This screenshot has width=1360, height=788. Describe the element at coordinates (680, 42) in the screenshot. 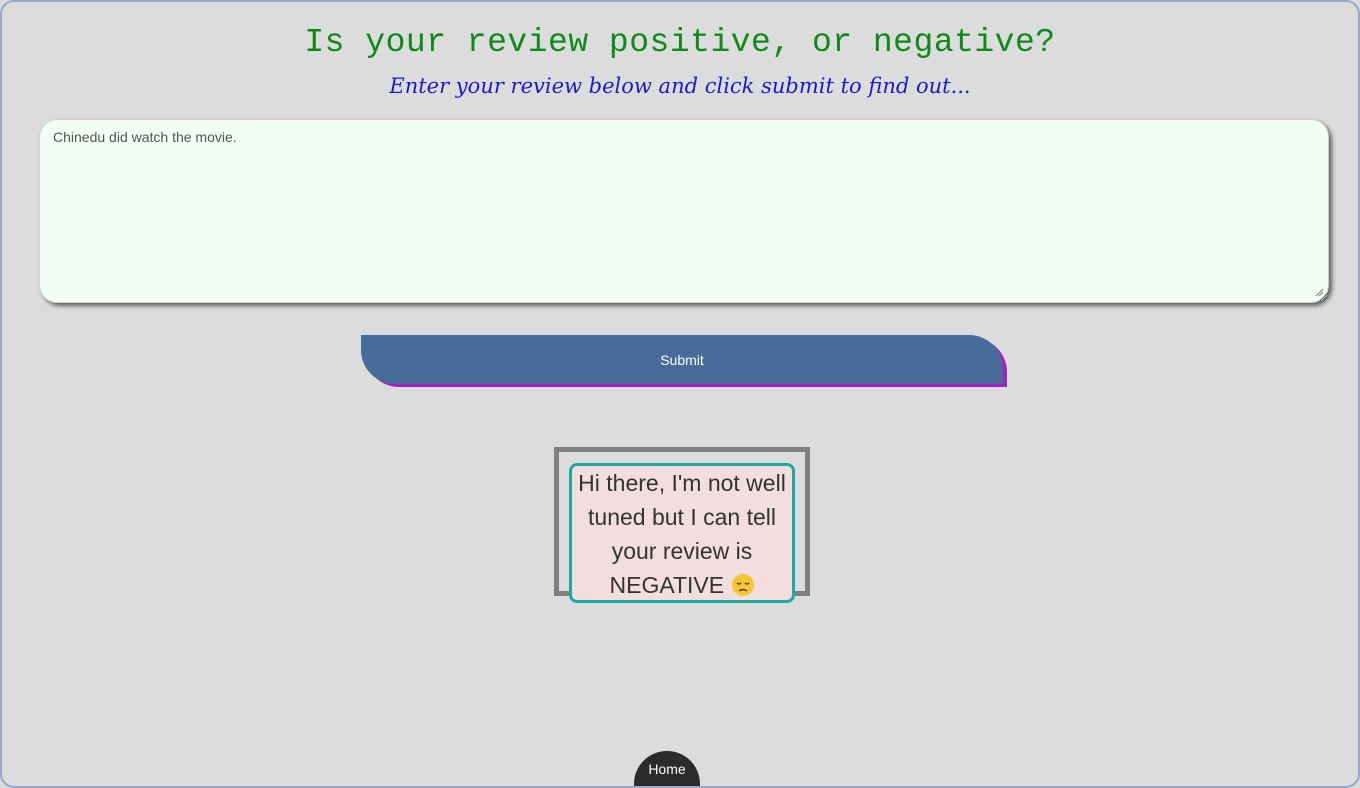

I see `page-title: Is your review positive, or negative?` at that location.